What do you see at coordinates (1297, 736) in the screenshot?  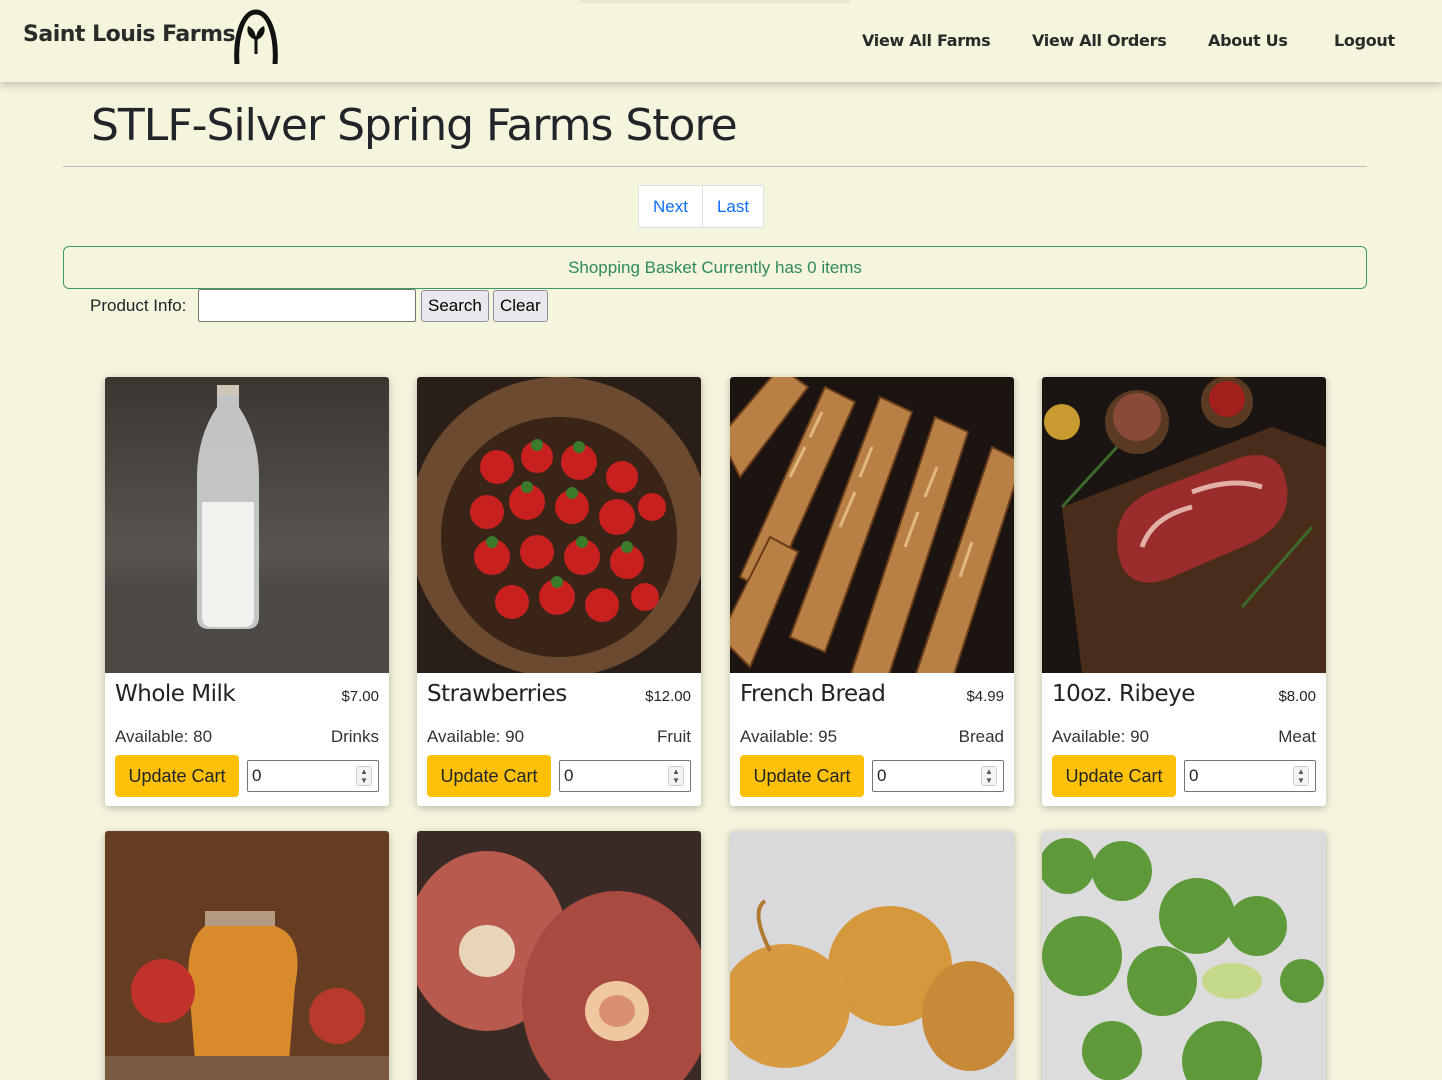 I see `product-category: Meat` at bounding box center [1297, 736].